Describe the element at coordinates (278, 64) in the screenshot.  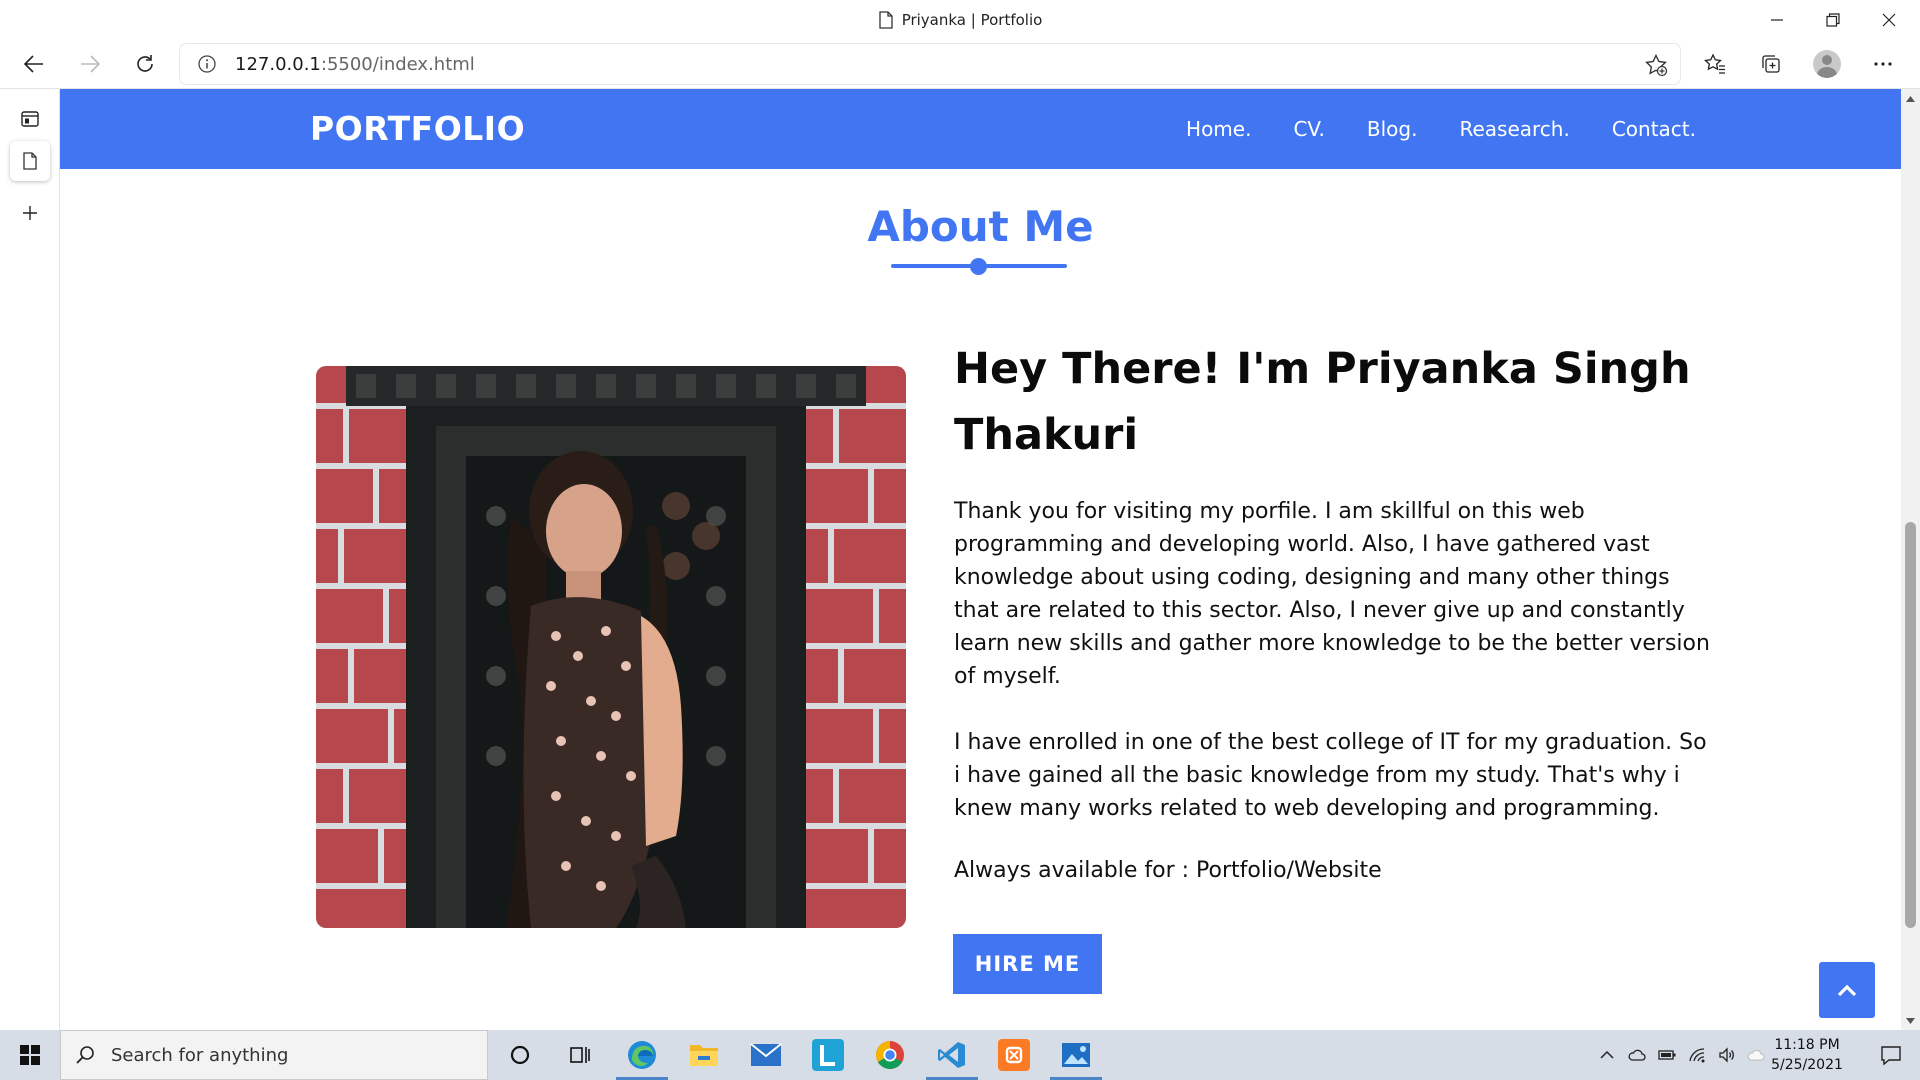
I see `url-host: 127.0.0.1` at that location.